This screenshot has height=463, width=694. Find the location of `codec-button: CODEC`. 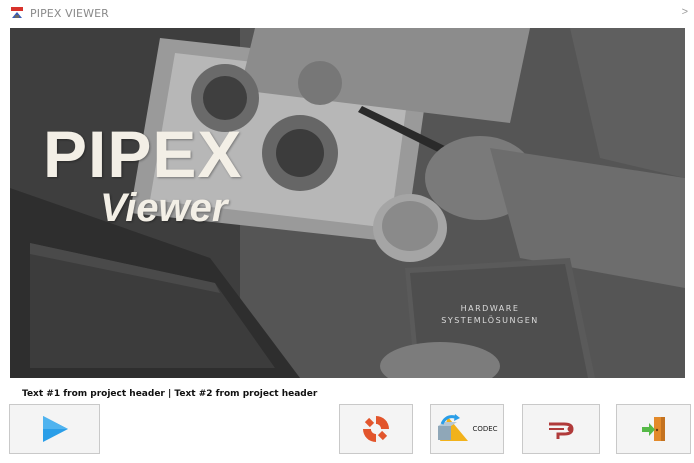

codec-button: CODEC is located at coordinates (467, 429).